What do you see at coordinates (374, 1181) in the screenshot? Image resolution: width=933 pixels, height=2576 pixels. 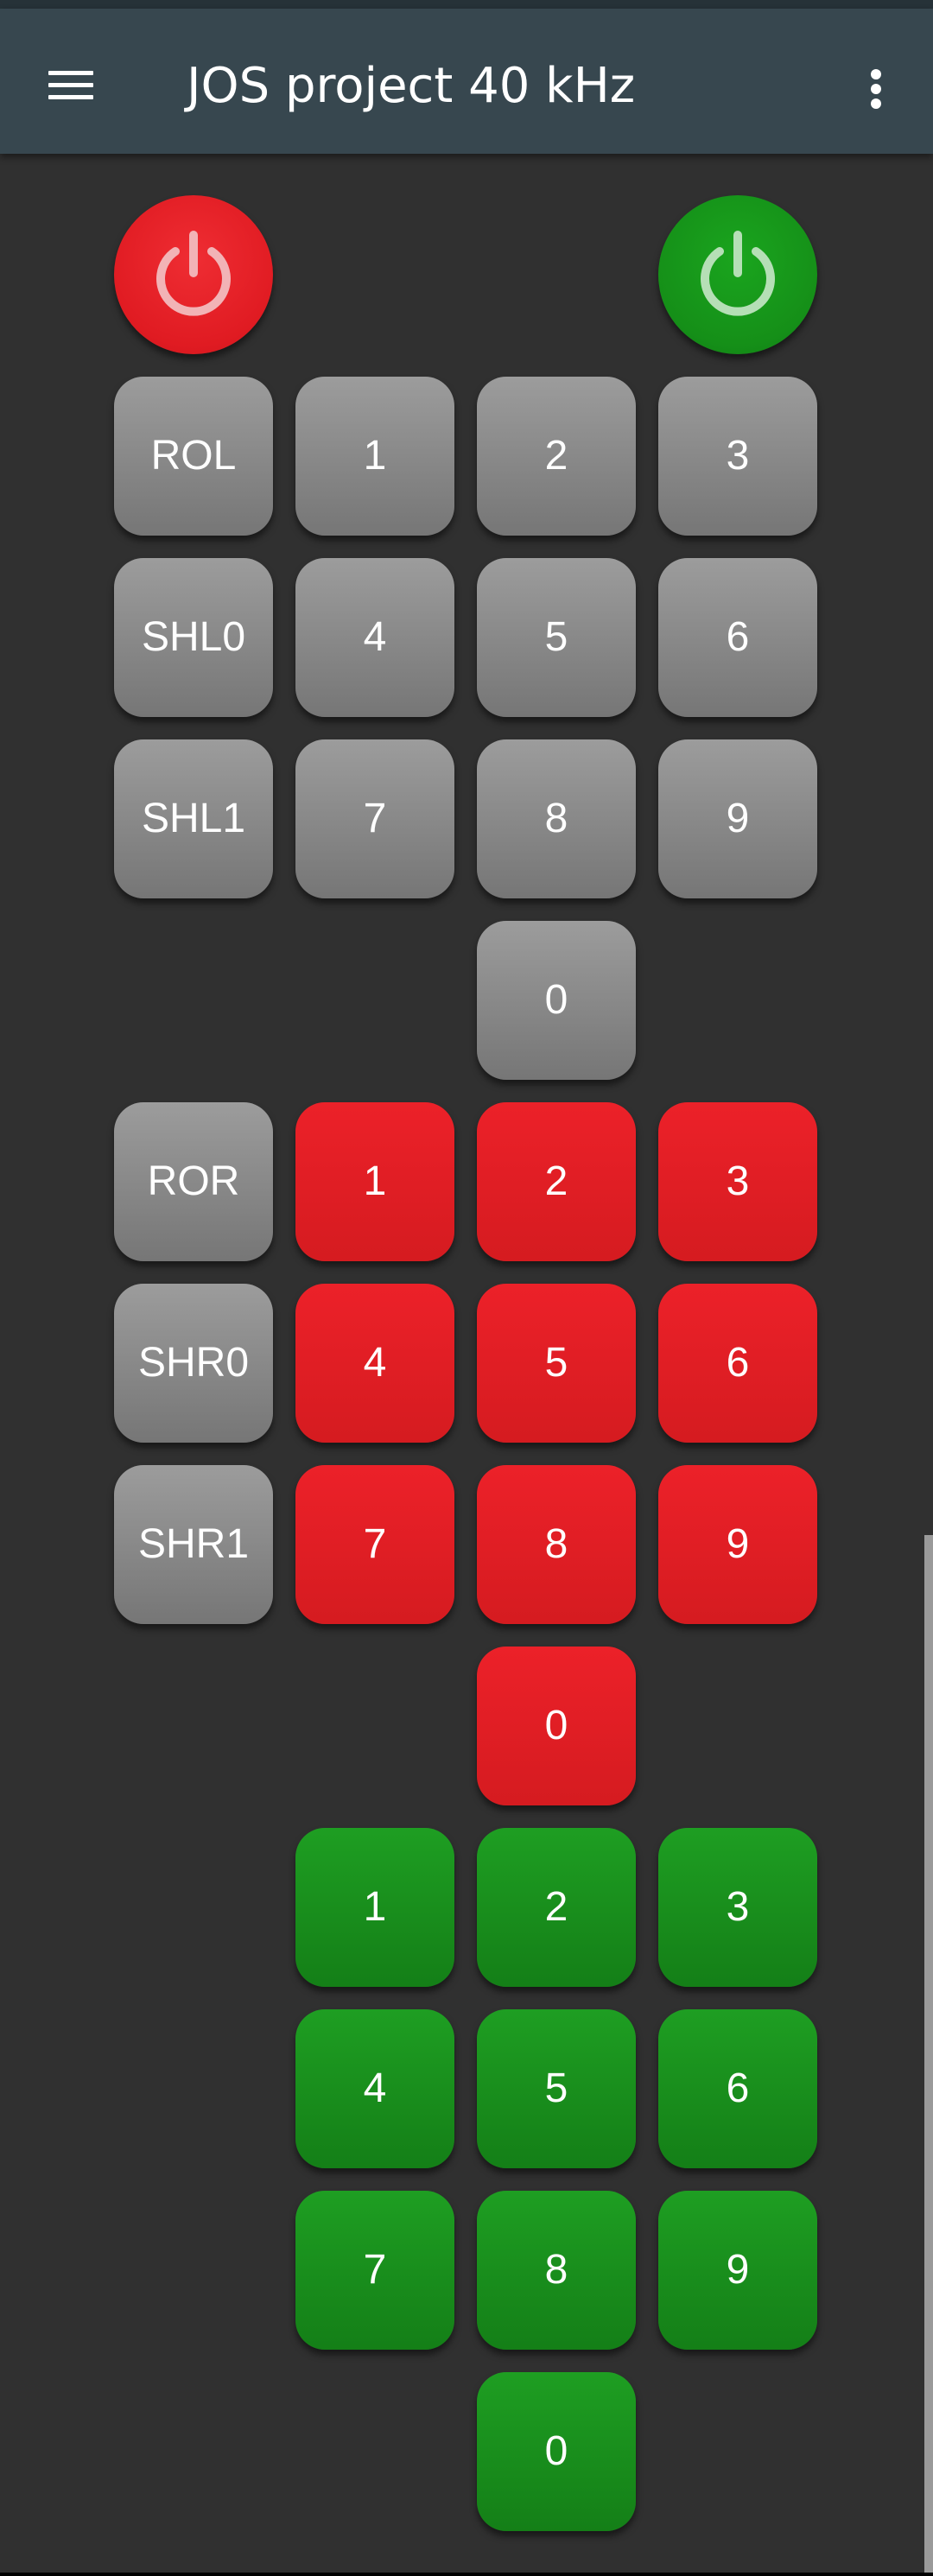 I see `red-digit-1-button: 1` at bounding box center [374, 1181].